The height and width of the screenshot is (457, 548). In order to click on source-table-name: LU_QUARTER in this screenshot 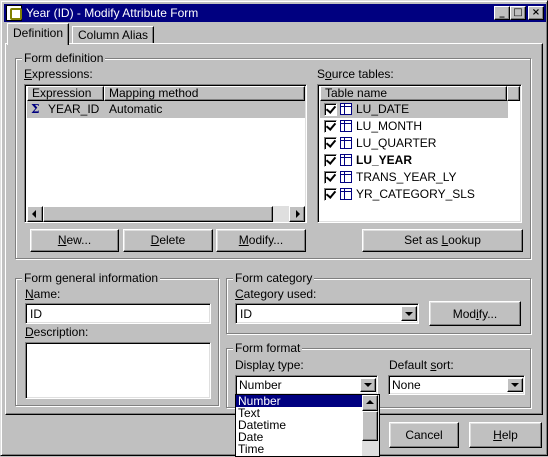, I will do `click(396, 143)`.